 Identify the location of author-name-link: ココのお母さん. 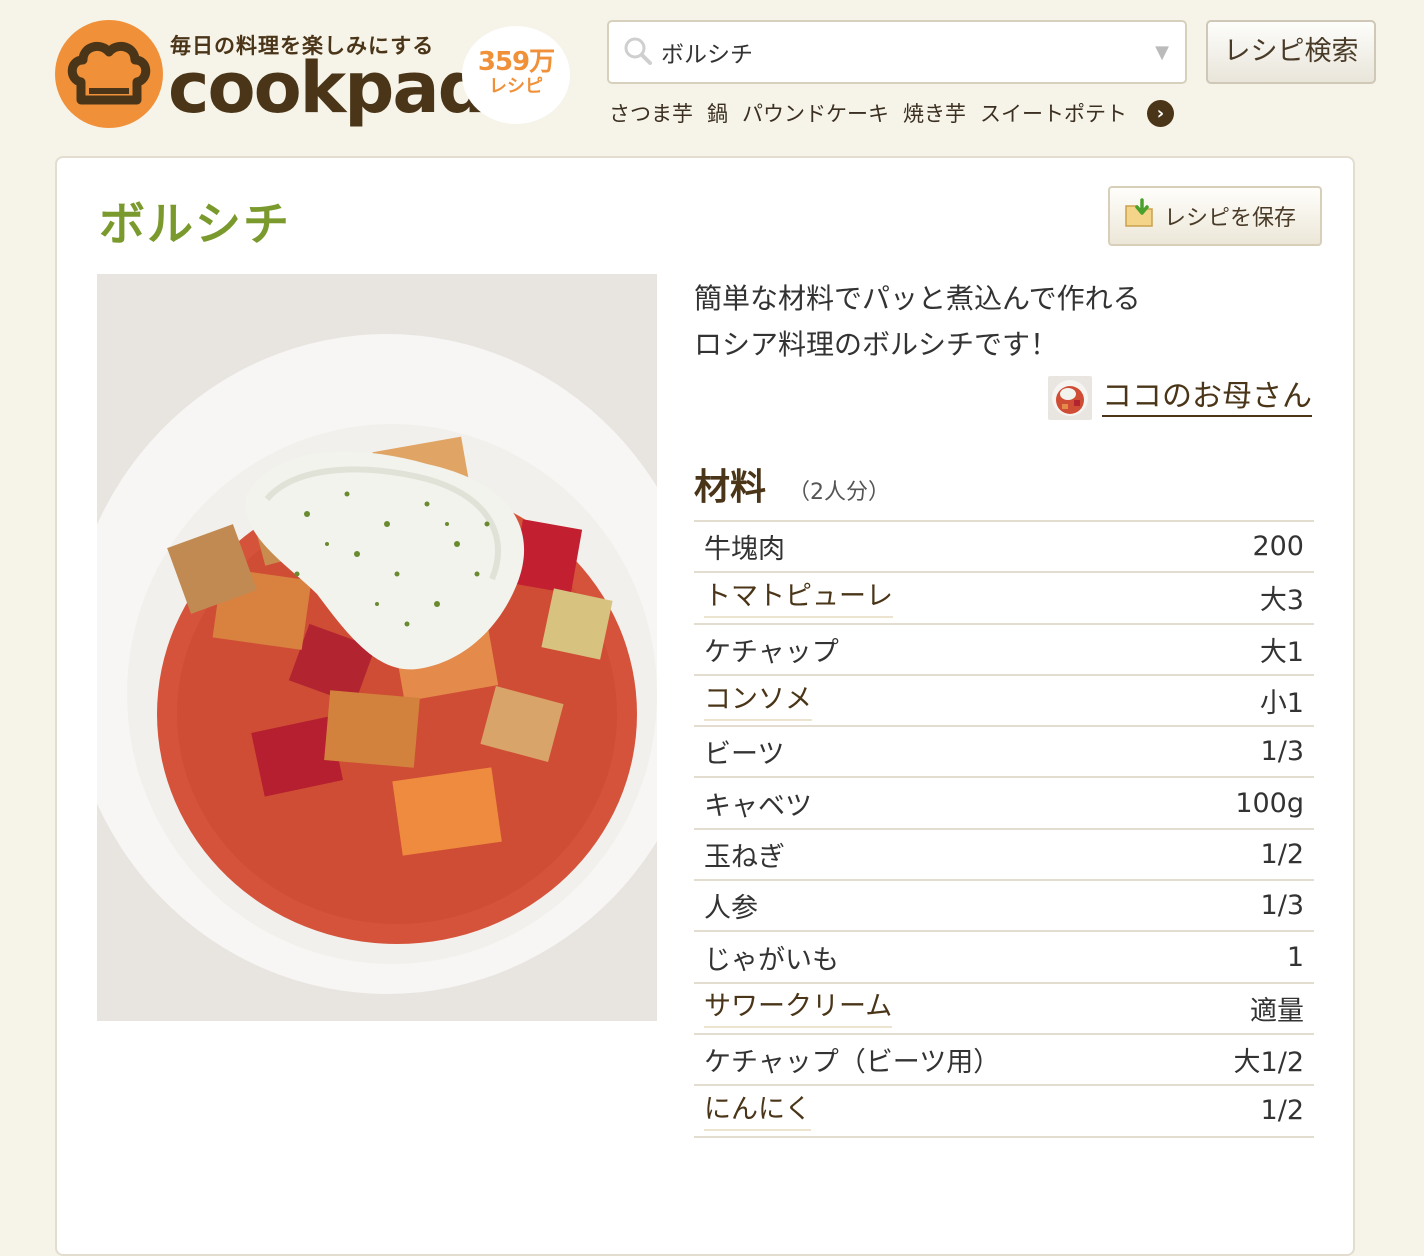
(1207, 398).